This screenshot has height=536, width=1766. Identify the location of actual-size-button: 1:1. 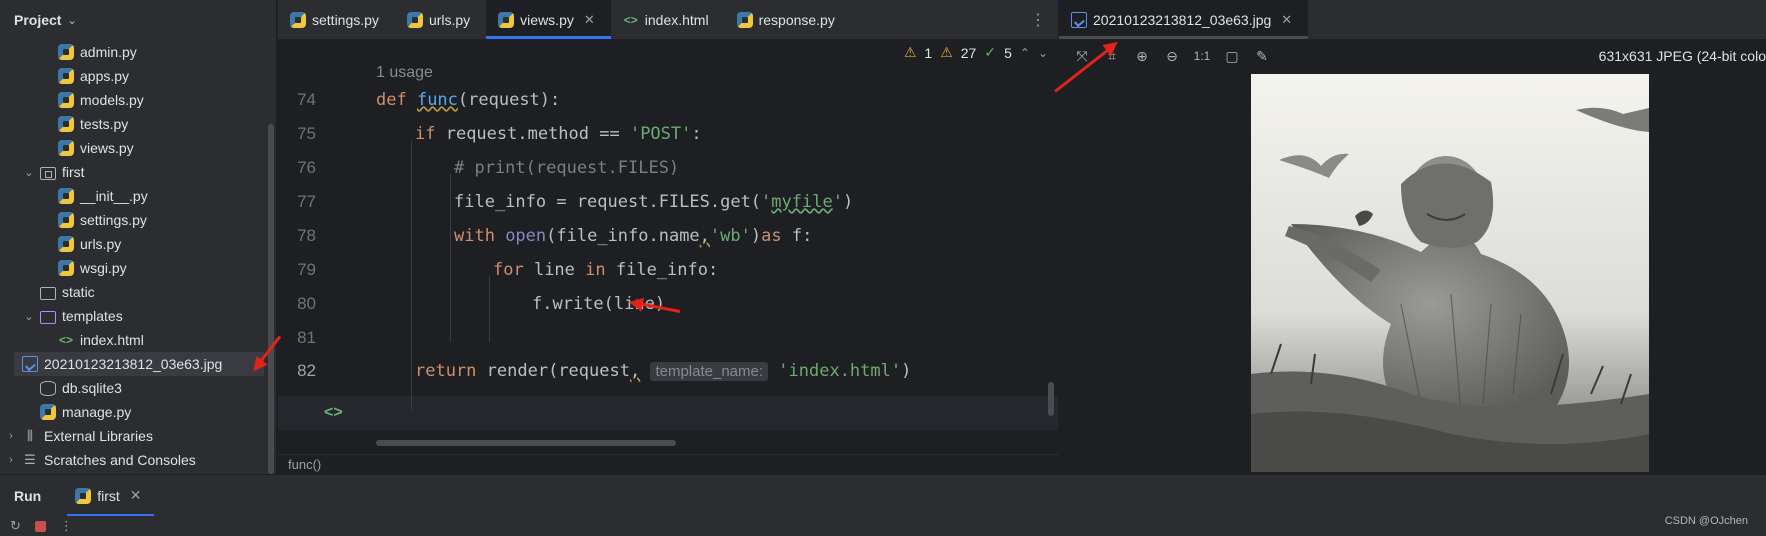
(1202, 56).